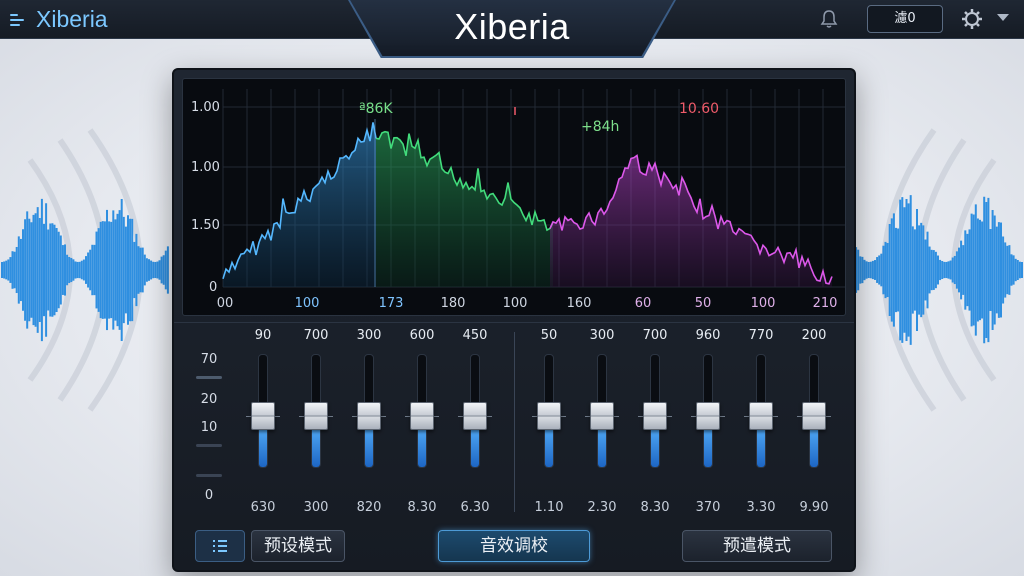 The height and width of the screenshot is (576, 1024). What do you see at coordinates (972, 19) in the screenshot?
I see `gear-icon` at bounding box center [972, 19].